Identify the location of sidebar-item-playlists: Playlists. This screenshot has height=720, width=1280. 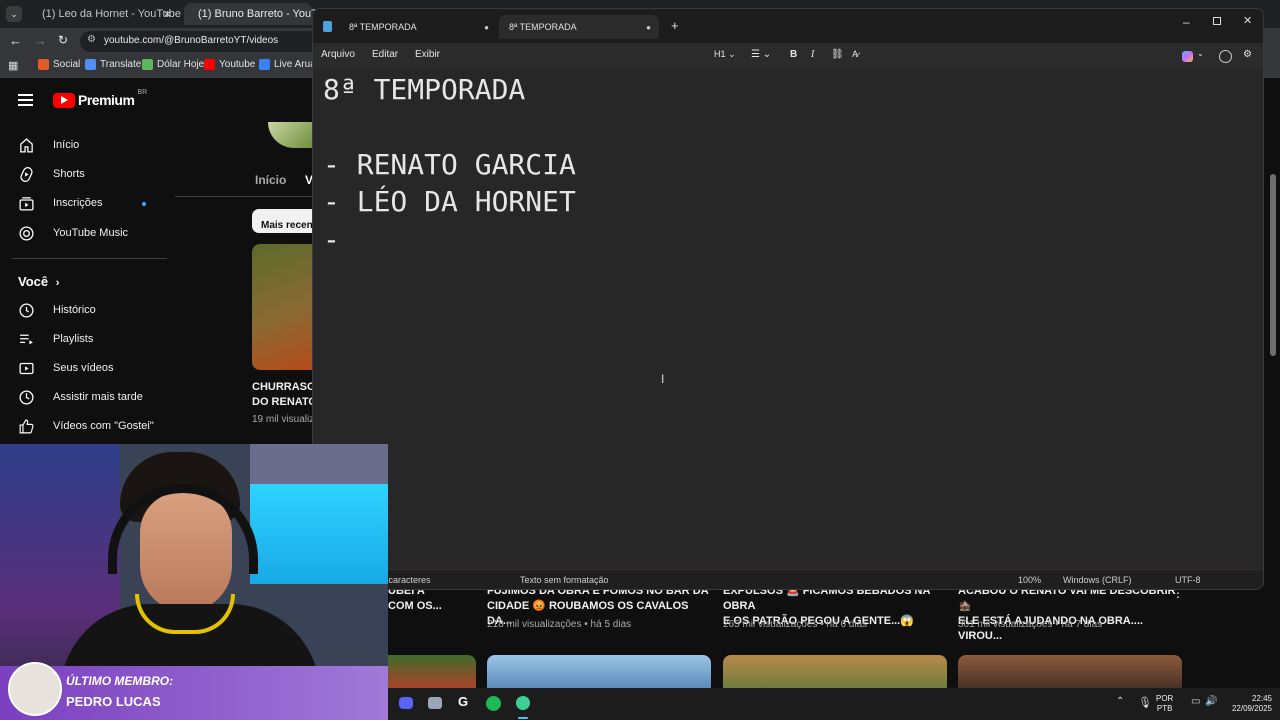
(55, 339).